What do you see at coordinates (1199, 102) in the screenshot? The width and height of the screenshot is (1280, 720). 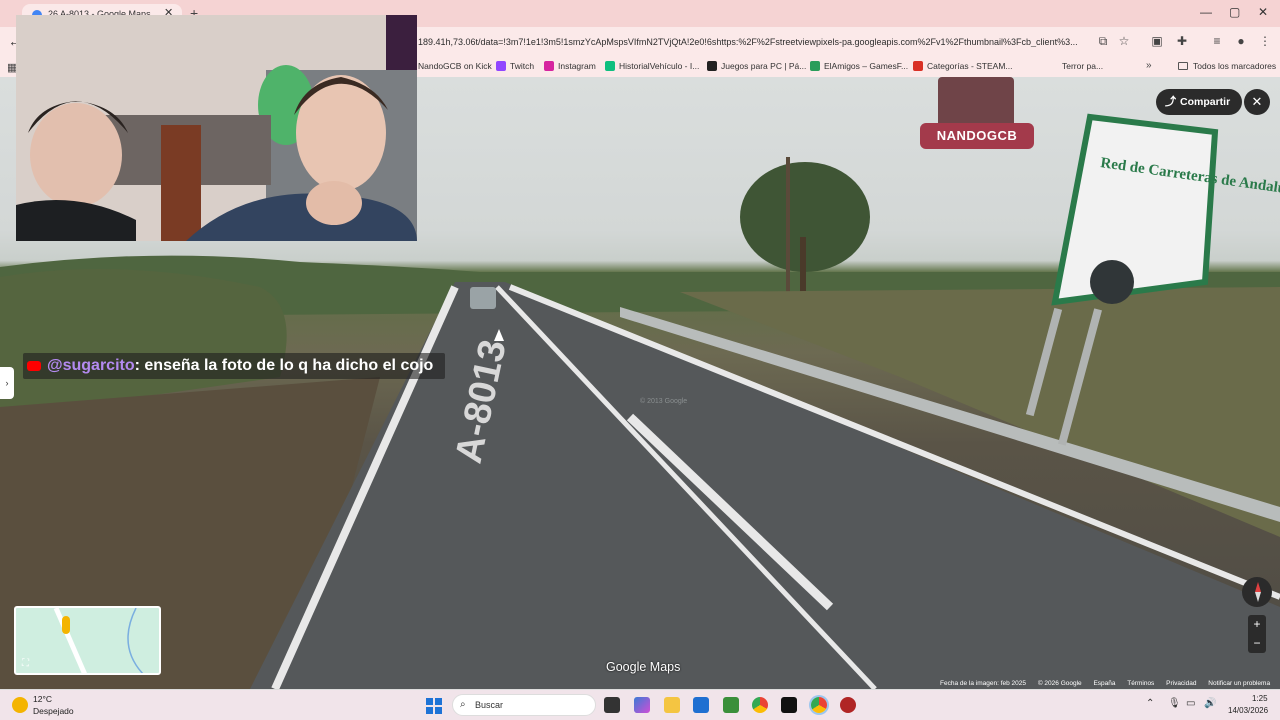 I see `share-button: ⤴ Compartir` at bounding box center [1199, 102].